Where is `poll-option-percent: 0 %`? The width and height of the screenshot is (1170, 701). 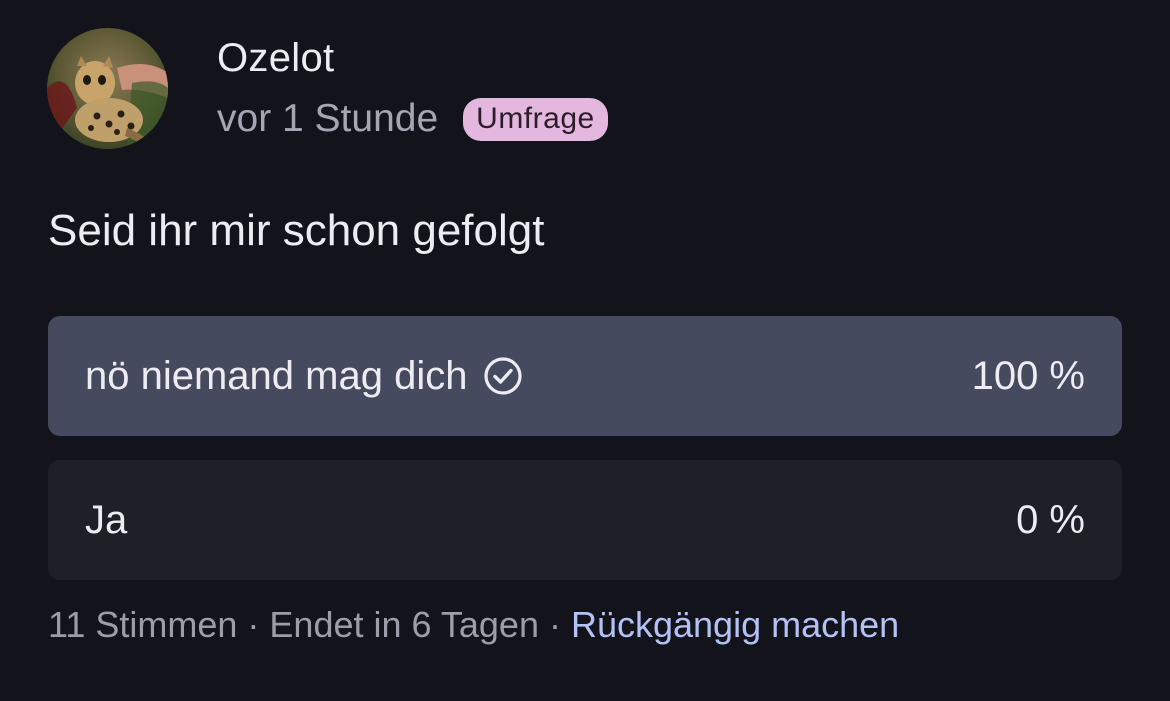
poll-option-percent: 0 % is located at coordinates (1050, 519).